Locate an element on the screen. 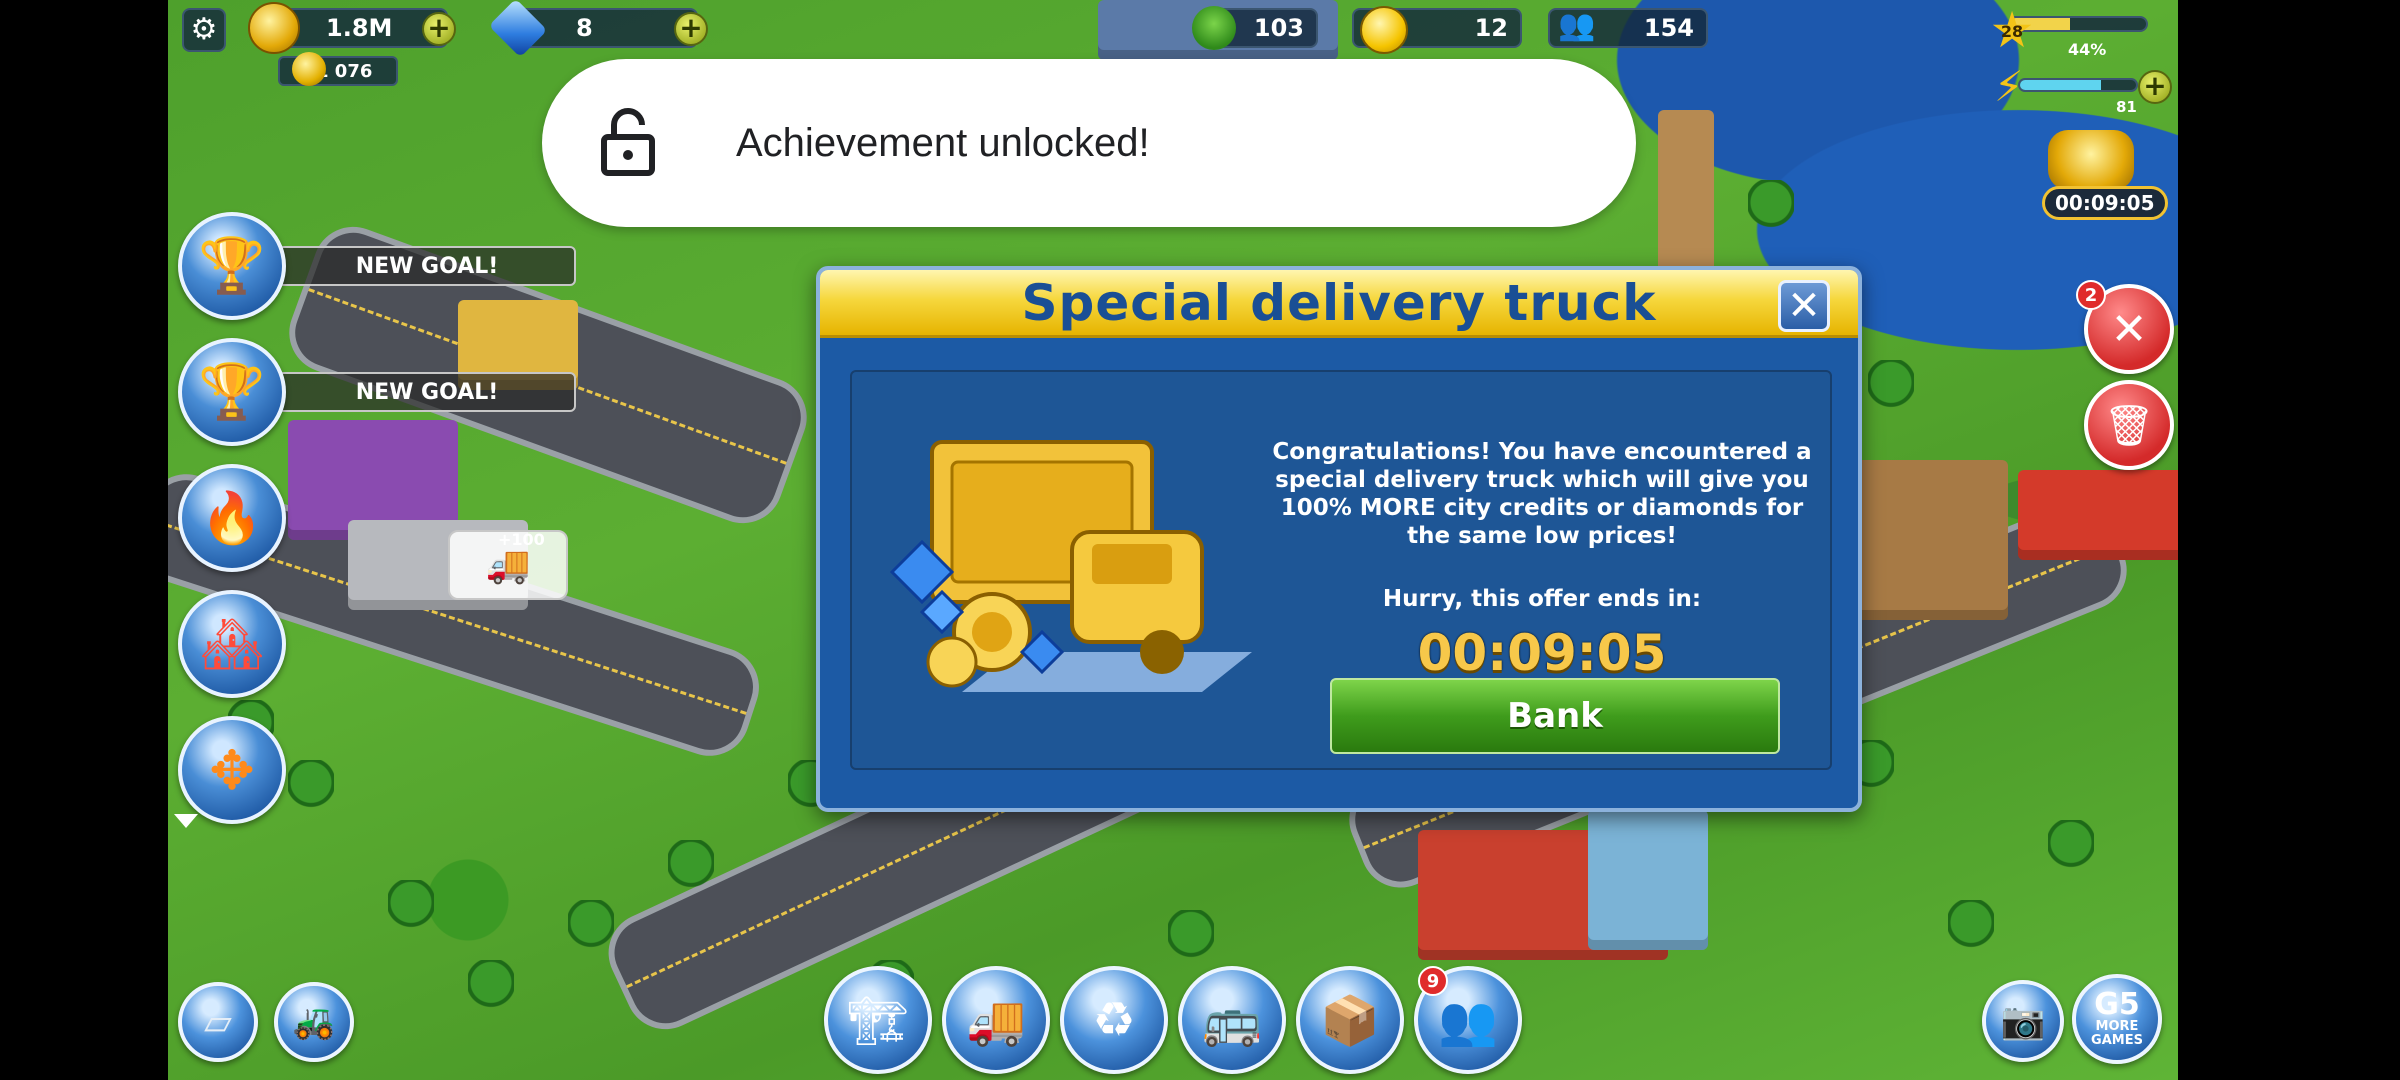  close-button: ✕ is located at coordinates (1804, 306).